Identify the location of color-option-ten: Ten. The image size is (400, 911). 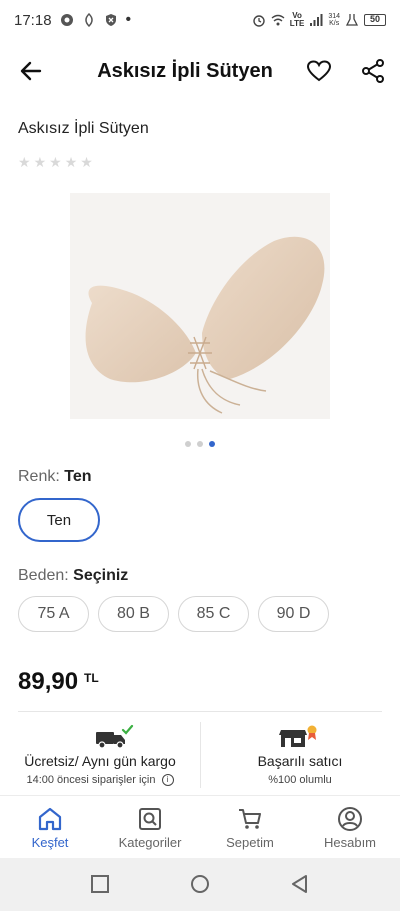
(59, 520).